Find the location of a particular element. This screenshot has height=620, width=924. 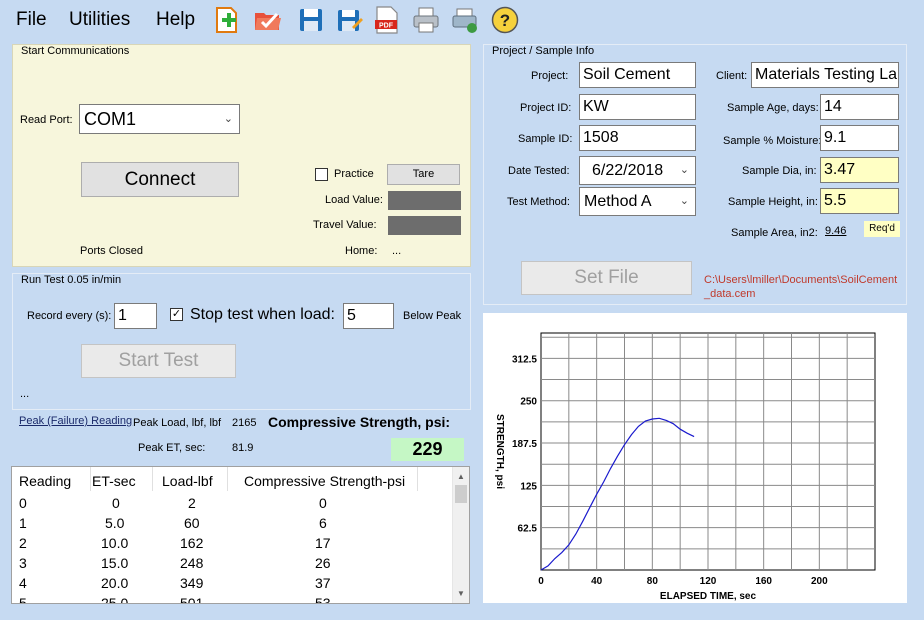

stop-load-input: 5 is located at coordinates (368, 316).